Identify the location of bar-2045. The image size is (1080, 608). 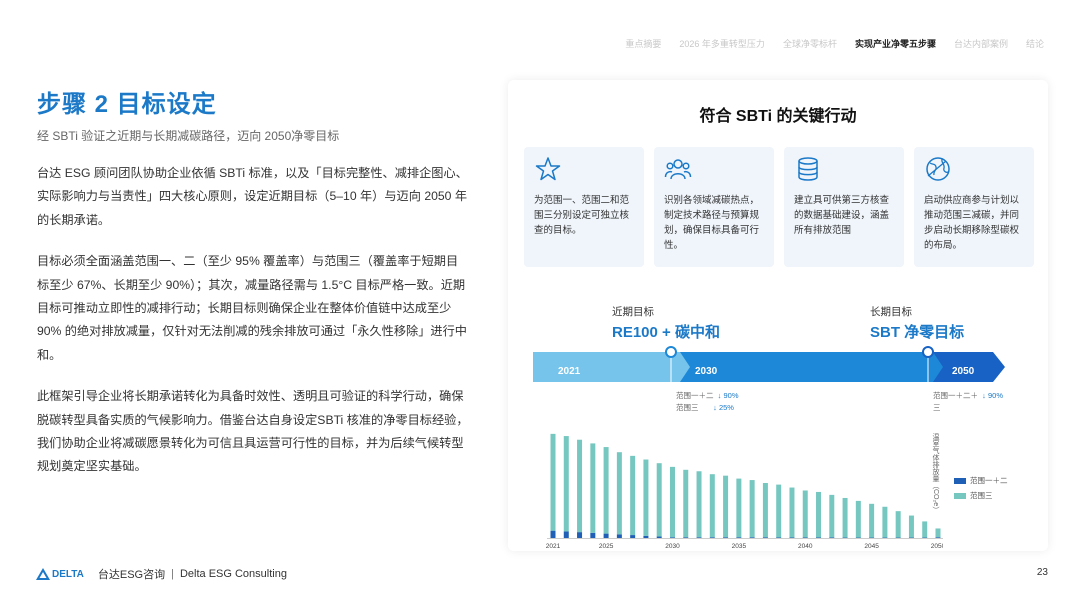
(872, 520).